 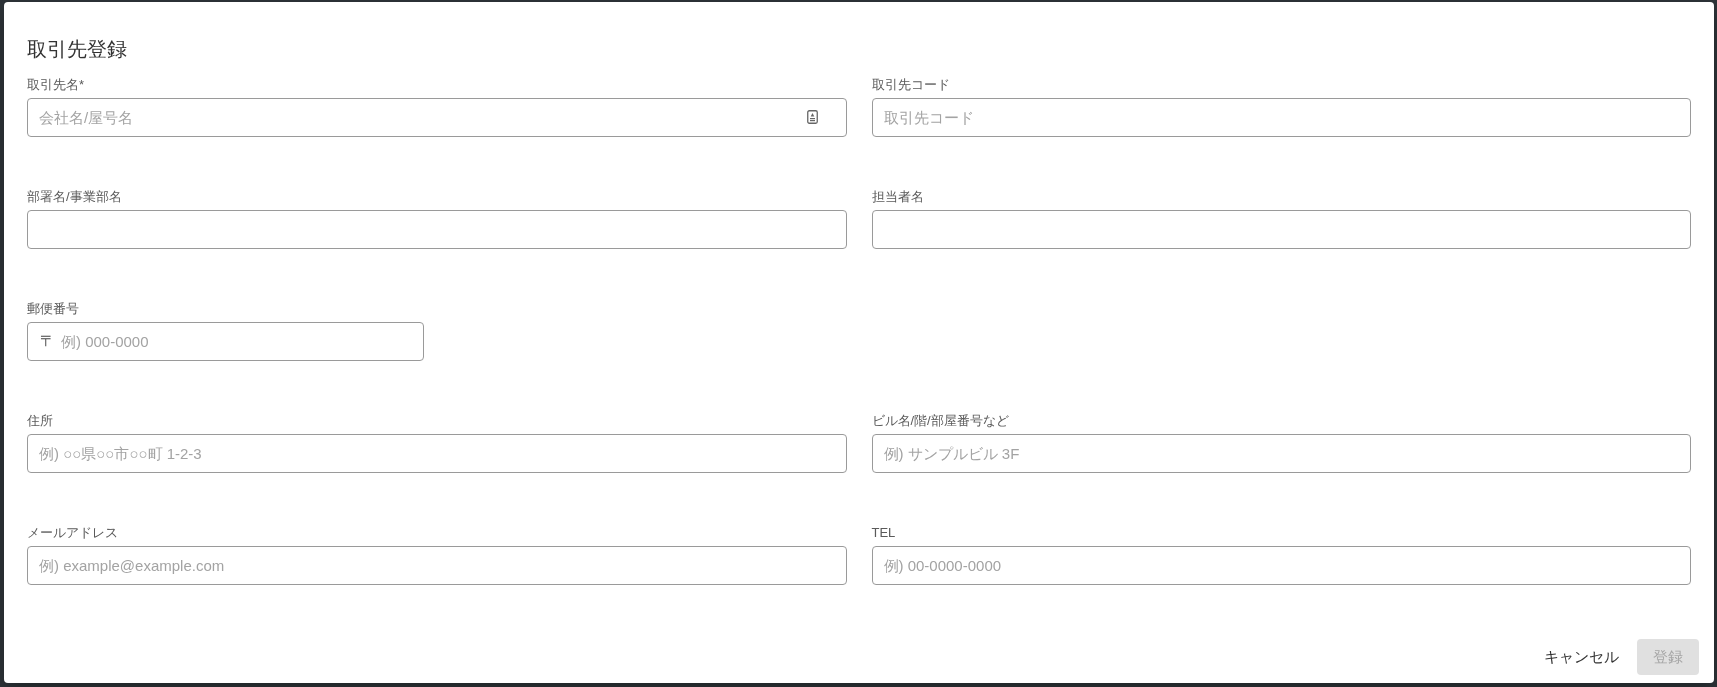 What do you see at coordinates (56, 85) in the screenshot?
I see `field-label: 取引先名*` at bounding box center [56, 85].